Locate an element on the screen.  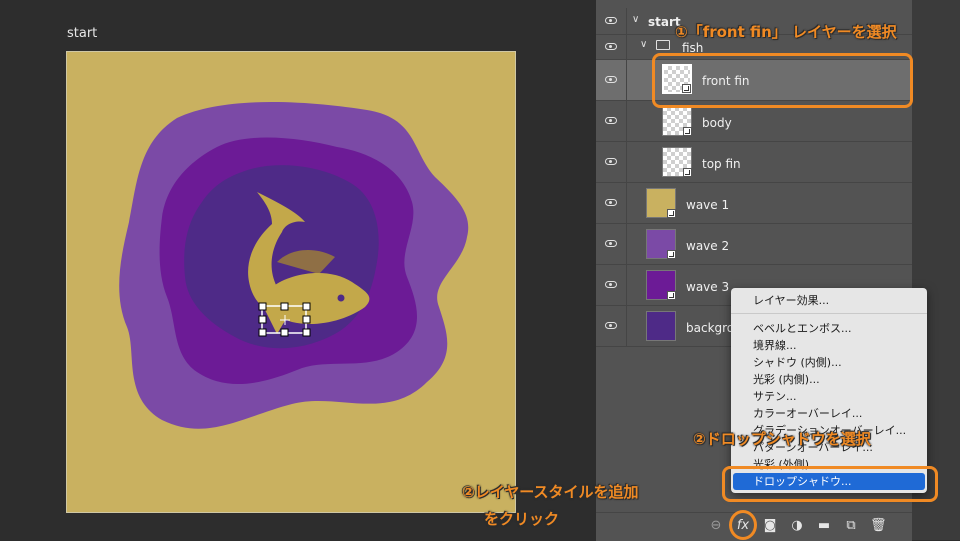
layer-wave-1: wave 1 is located at coordinates (754, 203).